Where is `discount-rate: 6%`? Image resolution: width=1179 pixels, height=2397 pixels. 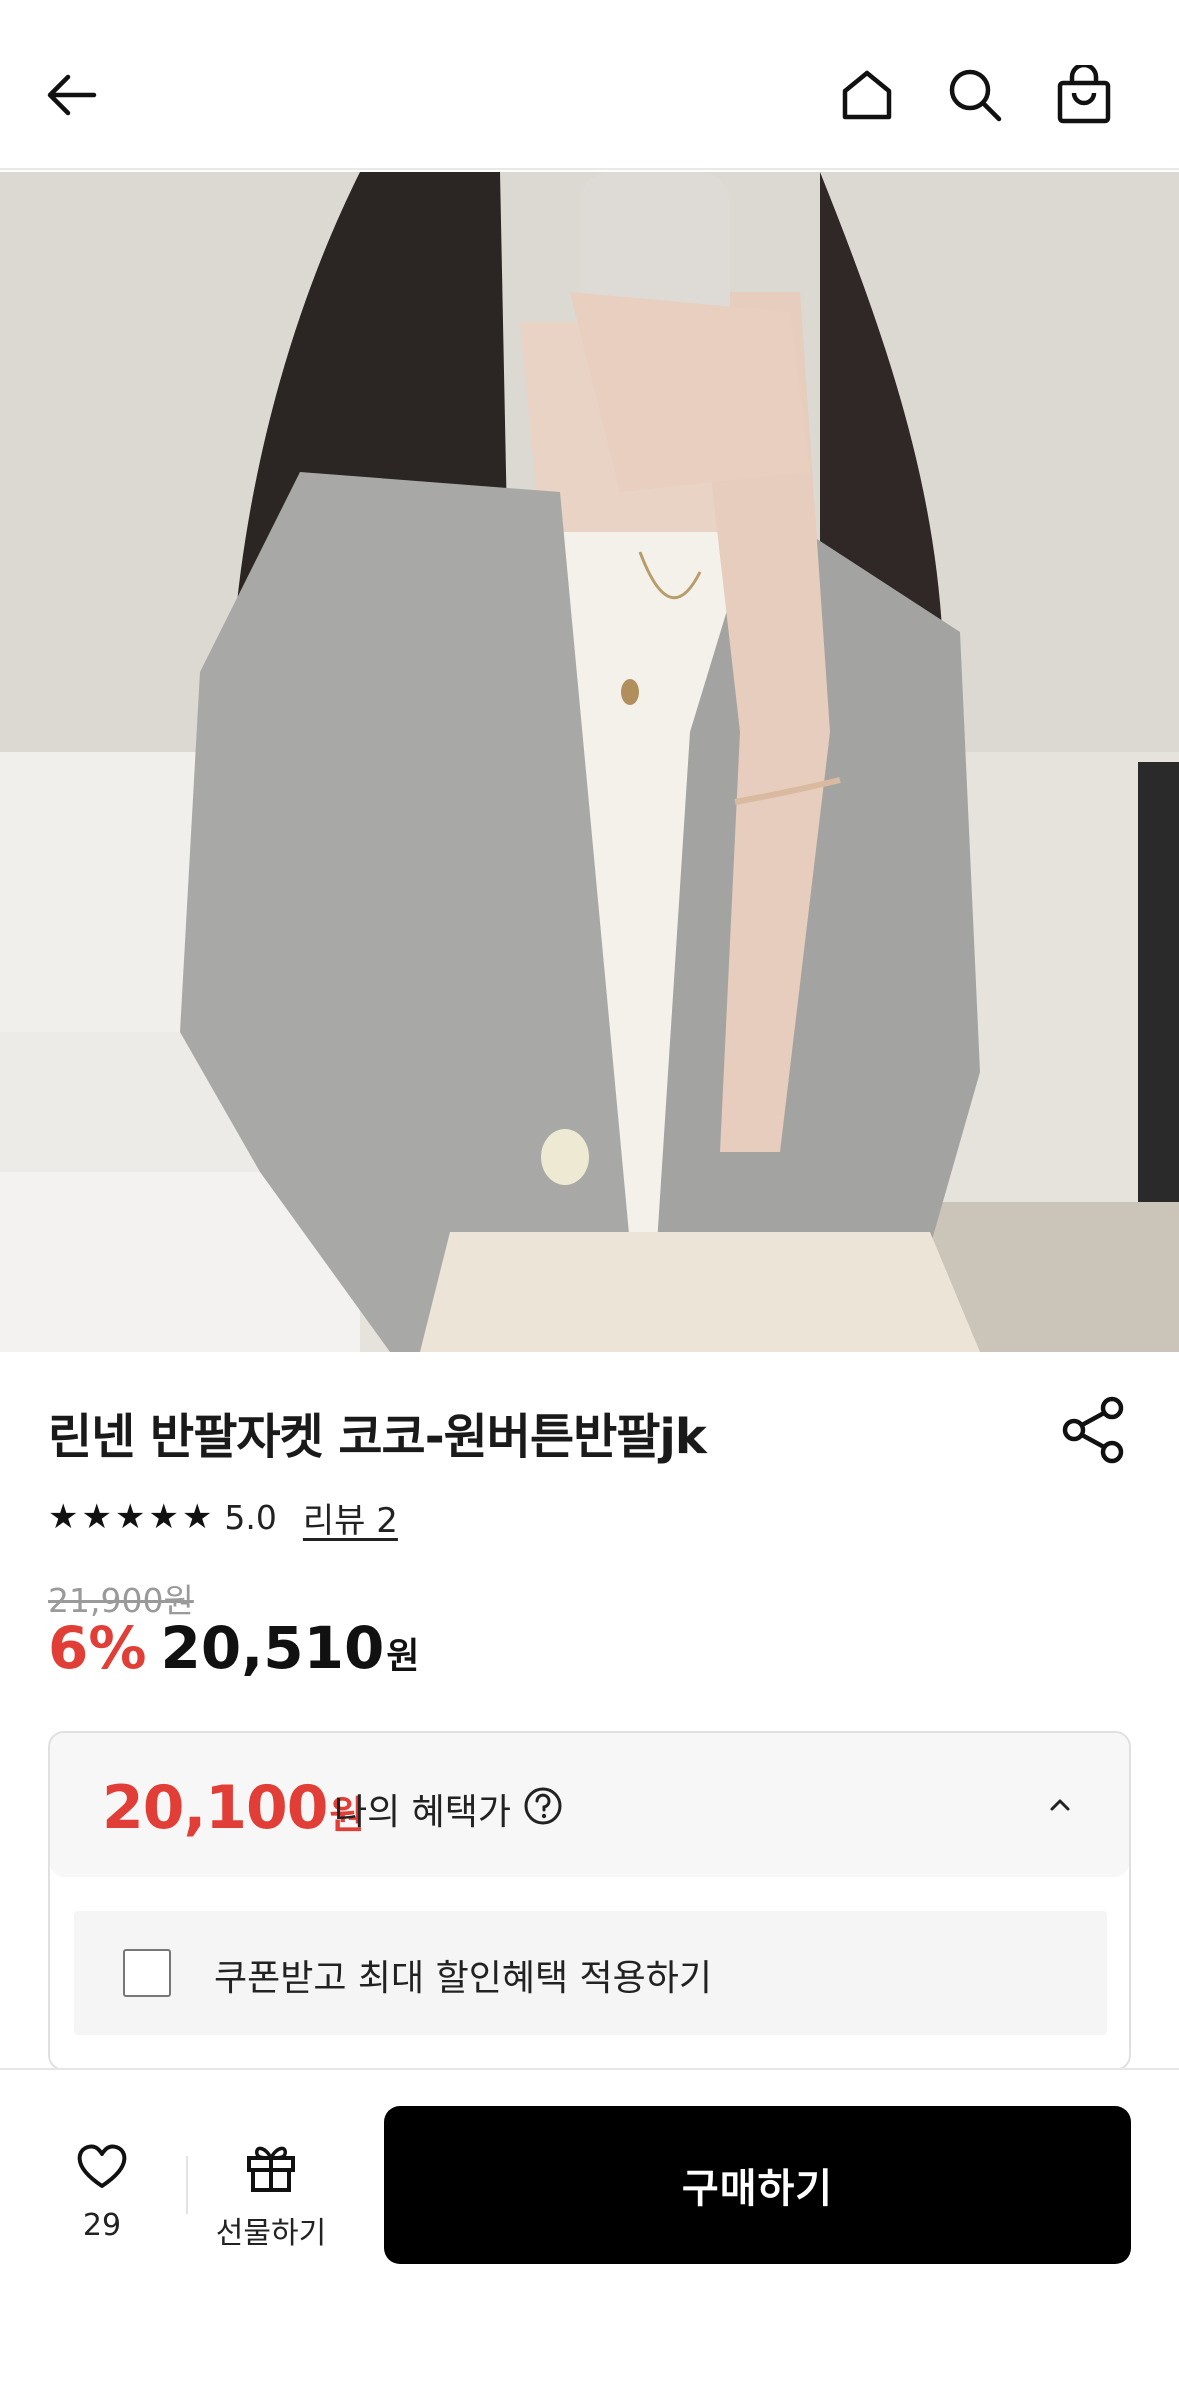 discount-rate: 6% is located at coordinates (97, 1648).